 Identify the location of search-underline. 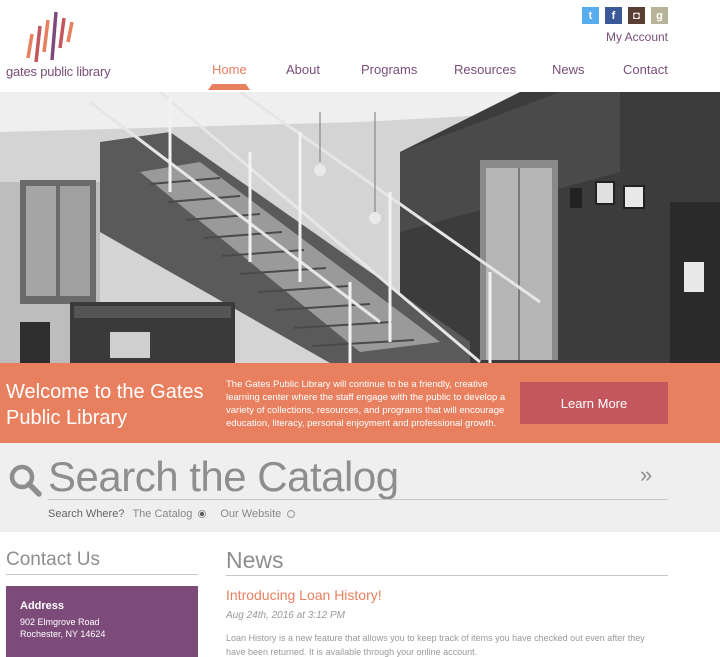
(358, 499).